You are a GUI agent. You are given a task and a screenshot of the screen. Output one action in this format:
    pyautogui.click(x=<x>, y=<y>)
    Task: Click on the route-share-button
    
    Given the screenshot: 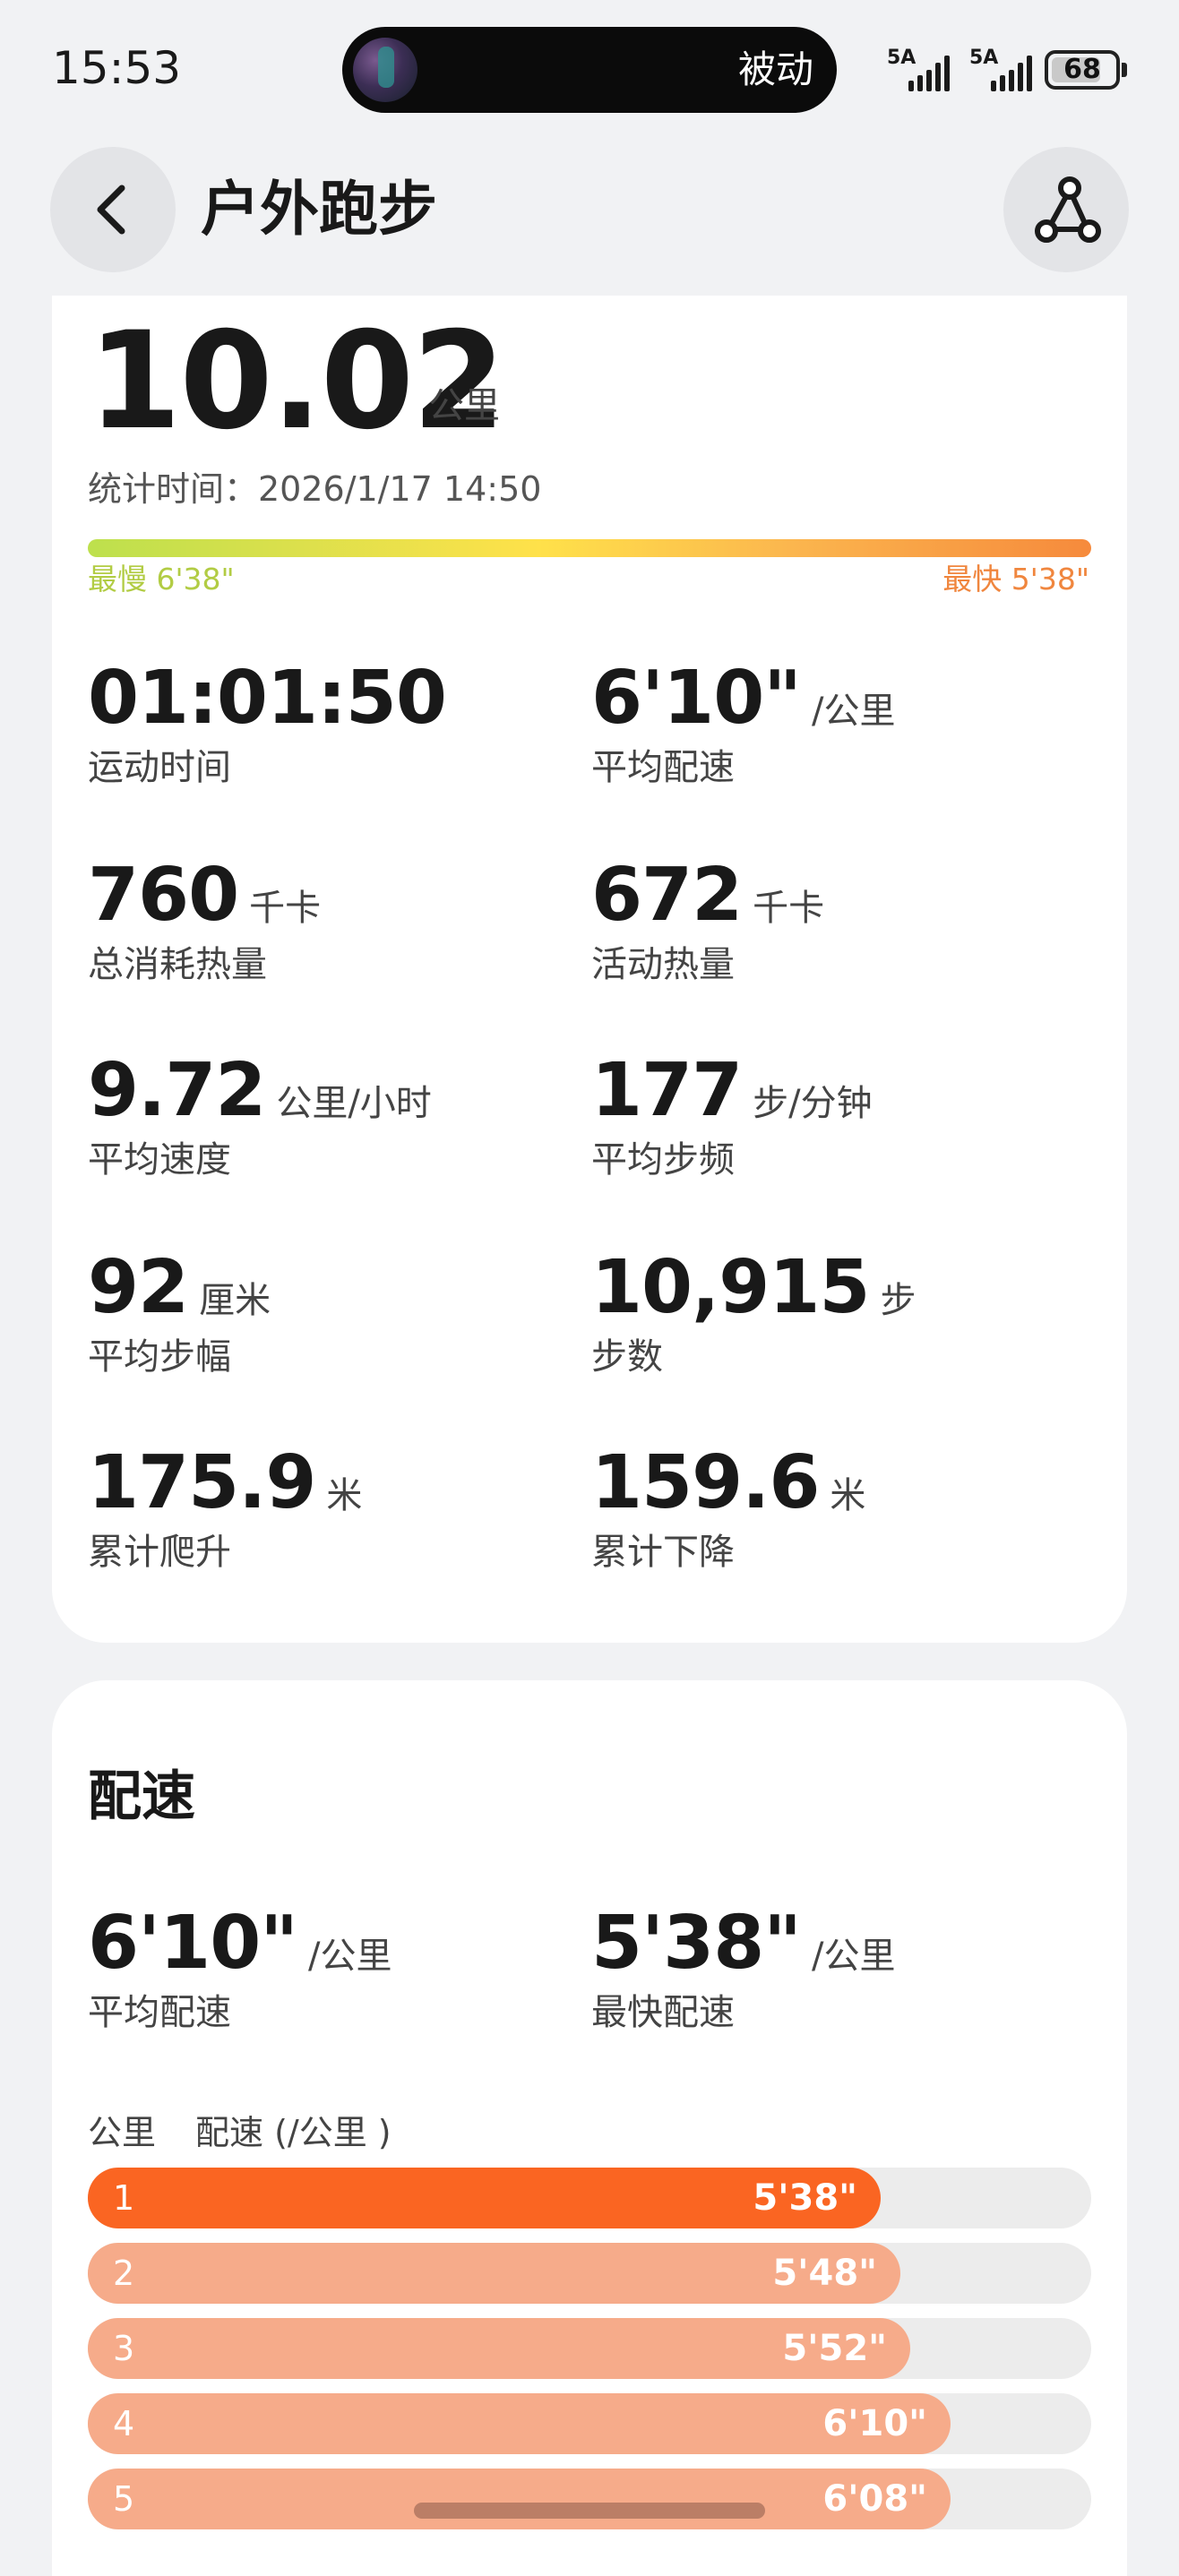 What is the action you would take?
    pyautogui.click(x=1066, y=209)
    